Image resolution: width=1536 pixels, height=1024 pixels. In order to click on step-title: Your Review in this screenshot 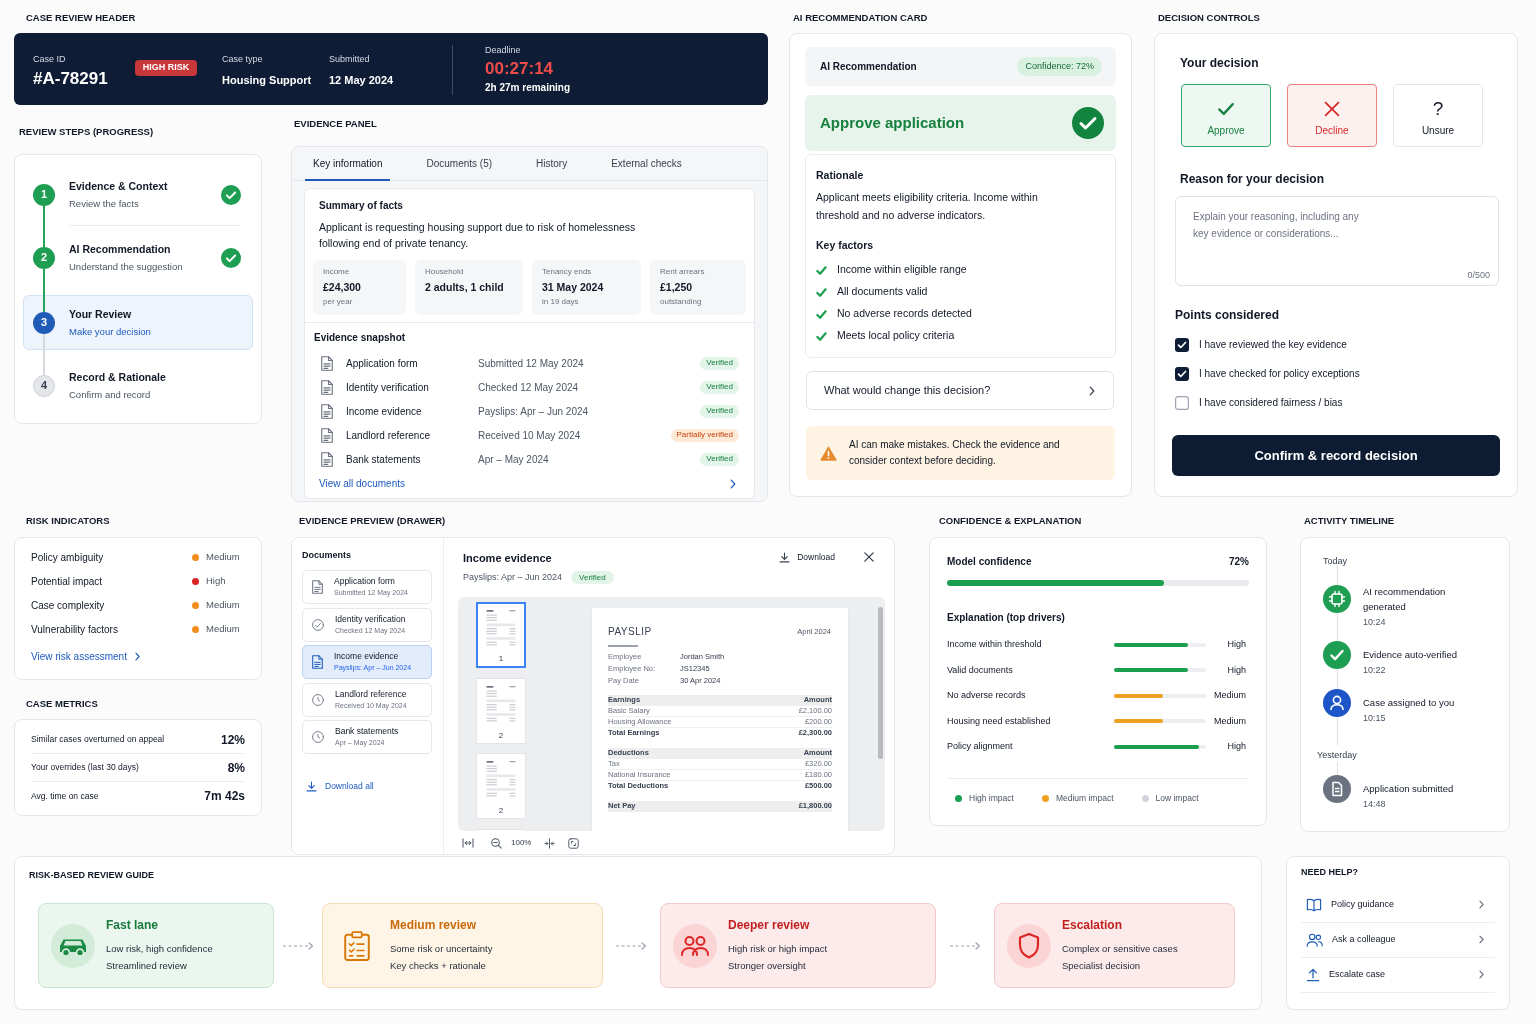, I will do `click(101, 314)`.